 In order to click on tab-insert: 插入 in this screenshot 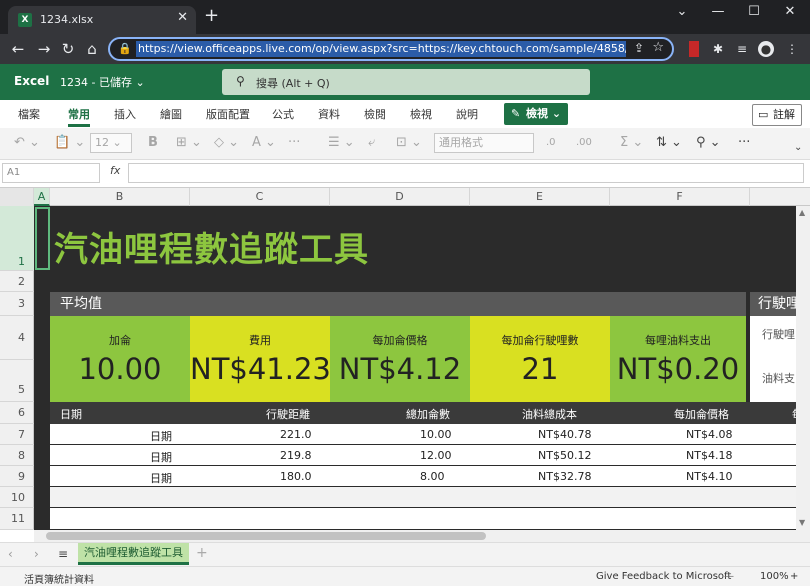, I will do `click(125, 114)`.